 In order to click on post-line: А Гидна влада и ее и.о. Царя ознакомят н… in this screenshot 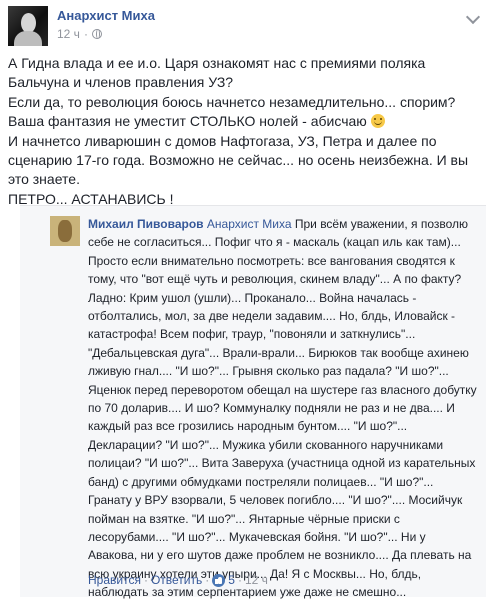, I will do `click(217, 73)`.